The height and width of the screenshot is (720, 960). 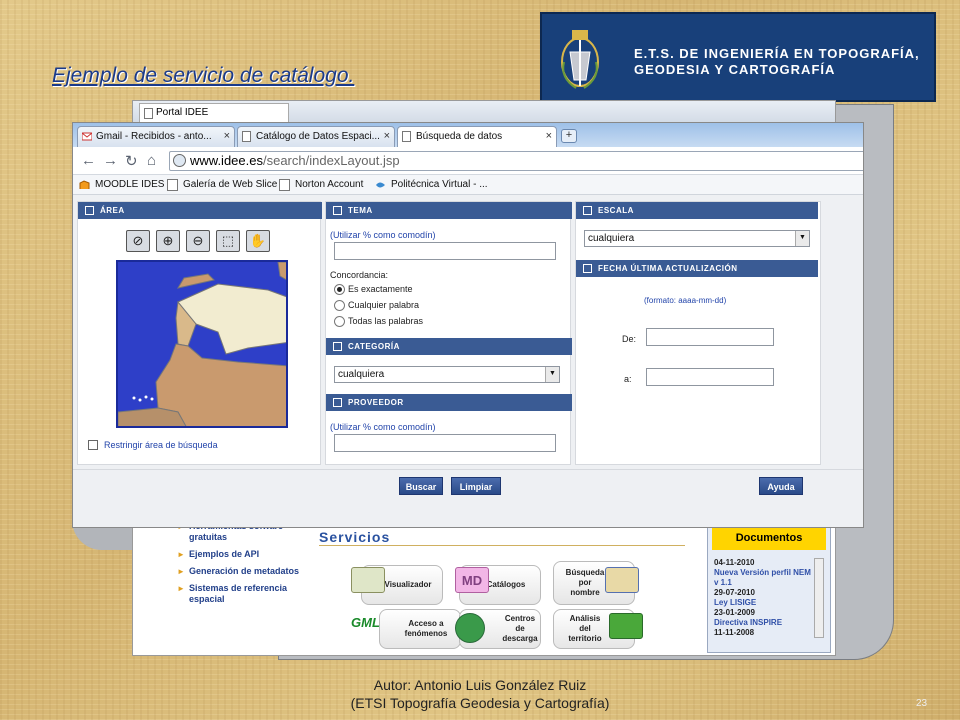 I want to click on help-button: Ayuda, so click(x=781, y=486).